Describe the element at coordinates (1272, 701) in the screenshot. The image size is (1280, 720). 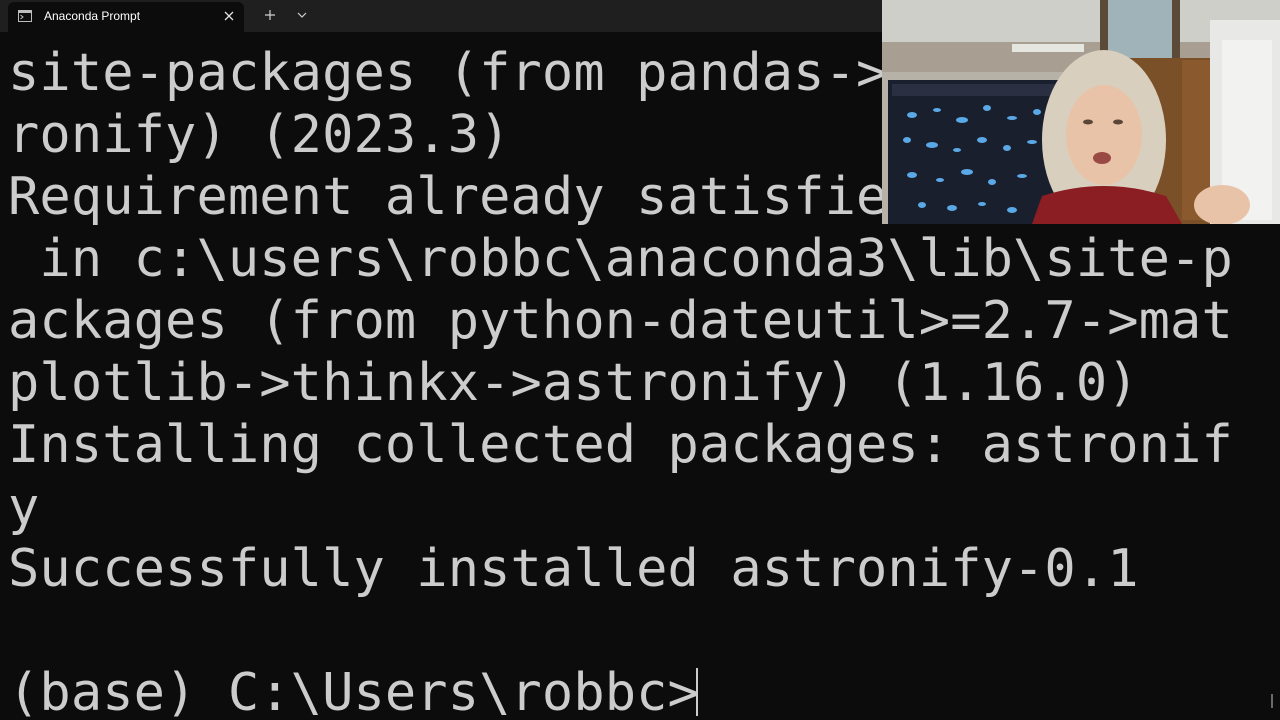
I see `scrollbar-thumb` at that location.